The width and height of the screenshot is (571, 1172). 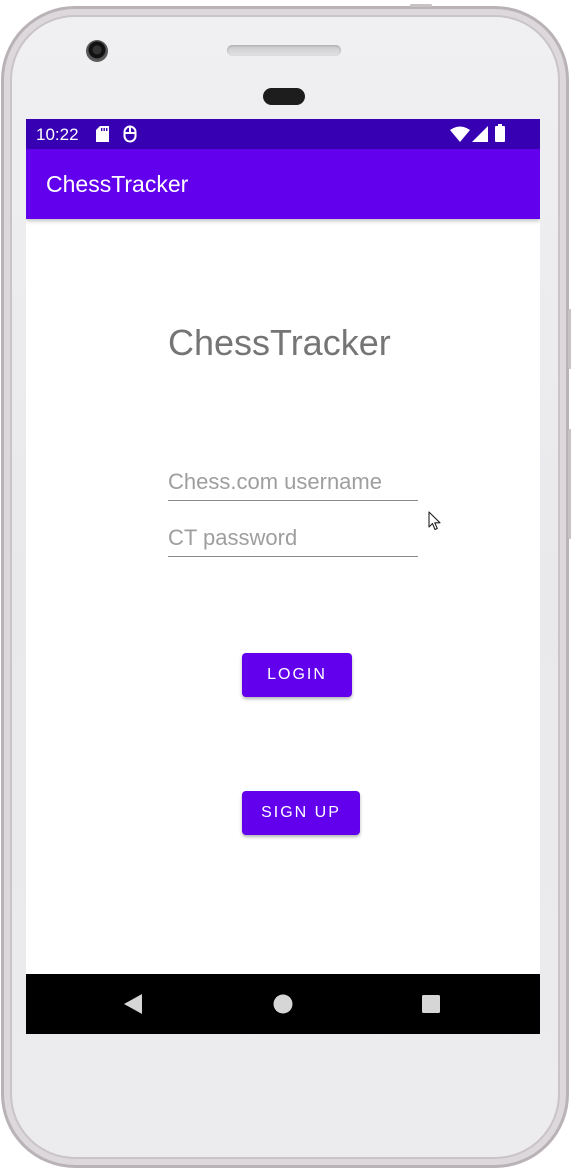 I want to click on front-camera, so click(x=97, y=51).